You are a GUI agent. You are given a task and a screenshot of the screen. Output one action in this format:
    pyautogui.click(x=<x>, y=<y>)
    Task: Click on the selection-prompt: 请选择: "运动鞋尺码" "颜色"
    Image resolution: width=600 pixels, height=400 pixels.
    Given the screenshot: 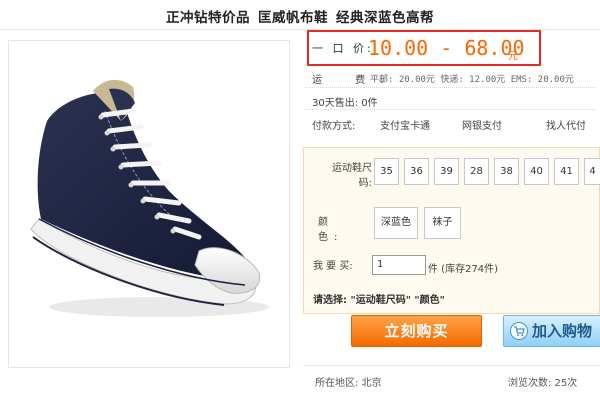 What is the action you would take?
    pyautogui.click(x=379, y=298)
    